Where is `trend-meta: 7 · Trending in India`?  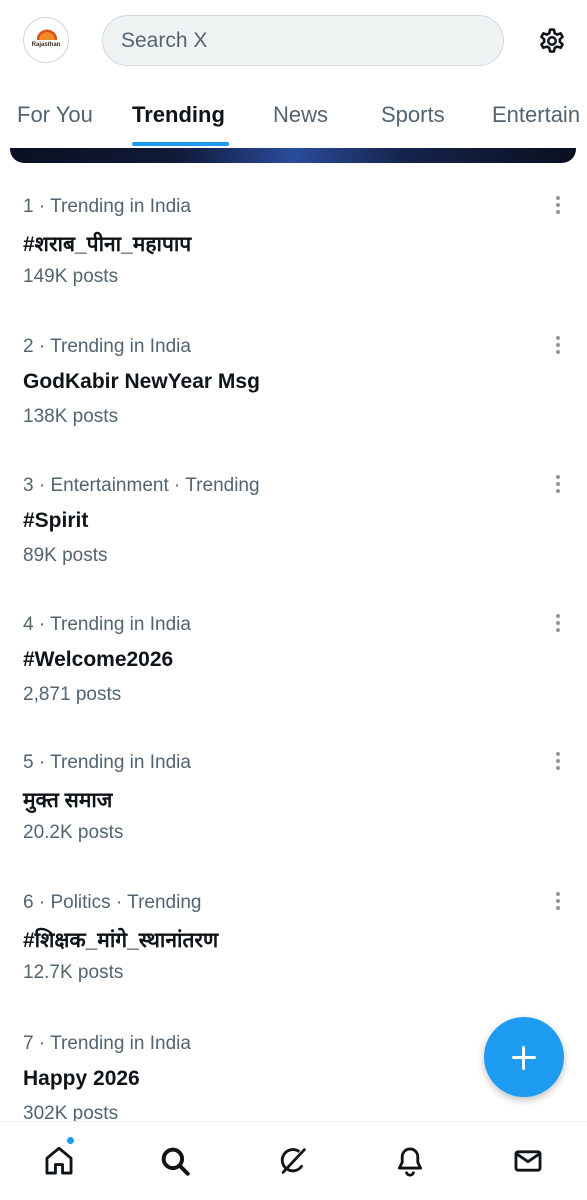 trend-meta: 7 · Trending in India is located at coordinates (107, 1043).